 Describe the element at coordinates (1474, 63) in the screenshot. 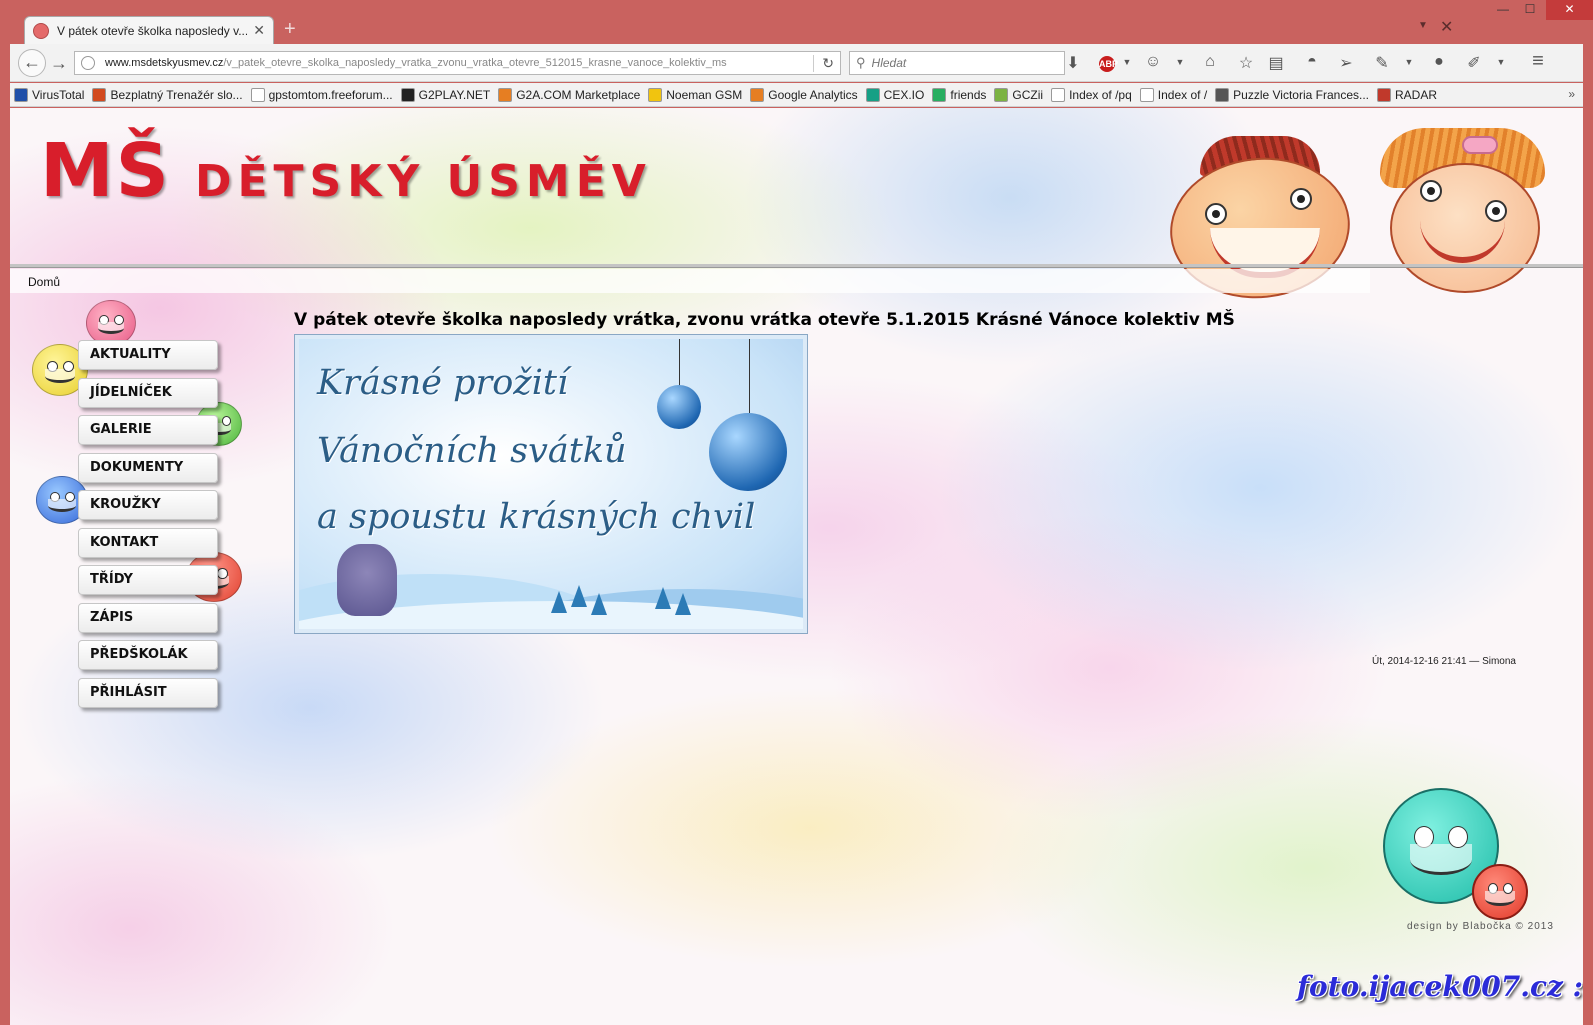

I see `paint-icon: ✐` at that location.